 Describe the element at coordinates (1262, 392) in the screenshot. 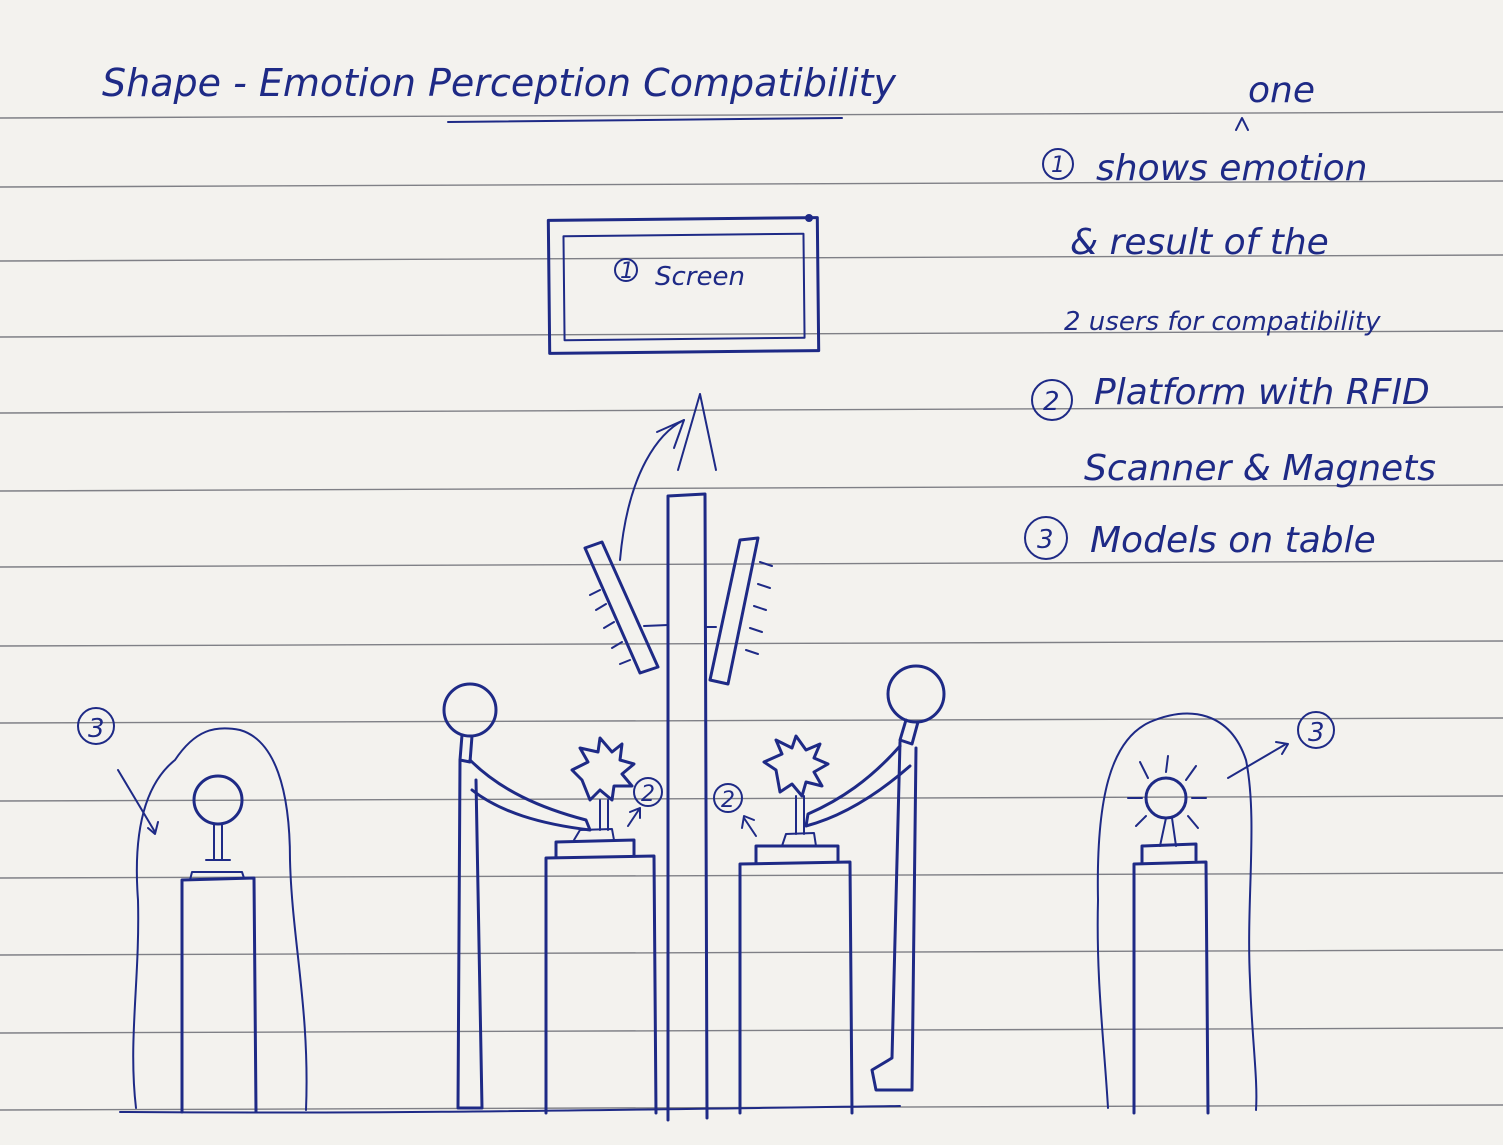

I see `legend-item2-line1: Platform with RFID` at that location.